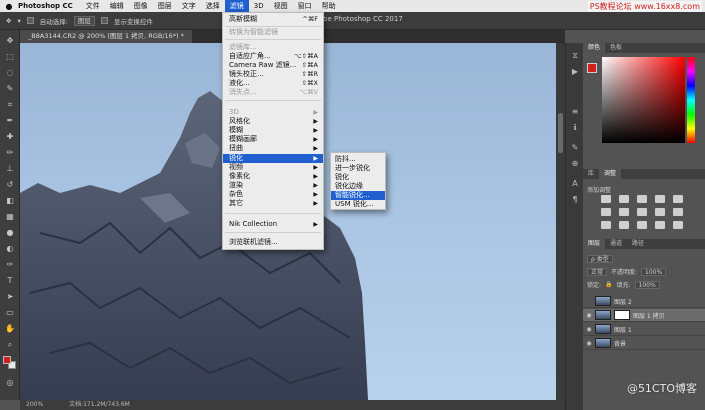 This screenshot has height=410, width=705. Describe the element at coordinates (141, 6) in the screenshot. I see `menu-image: 图像` at that location.